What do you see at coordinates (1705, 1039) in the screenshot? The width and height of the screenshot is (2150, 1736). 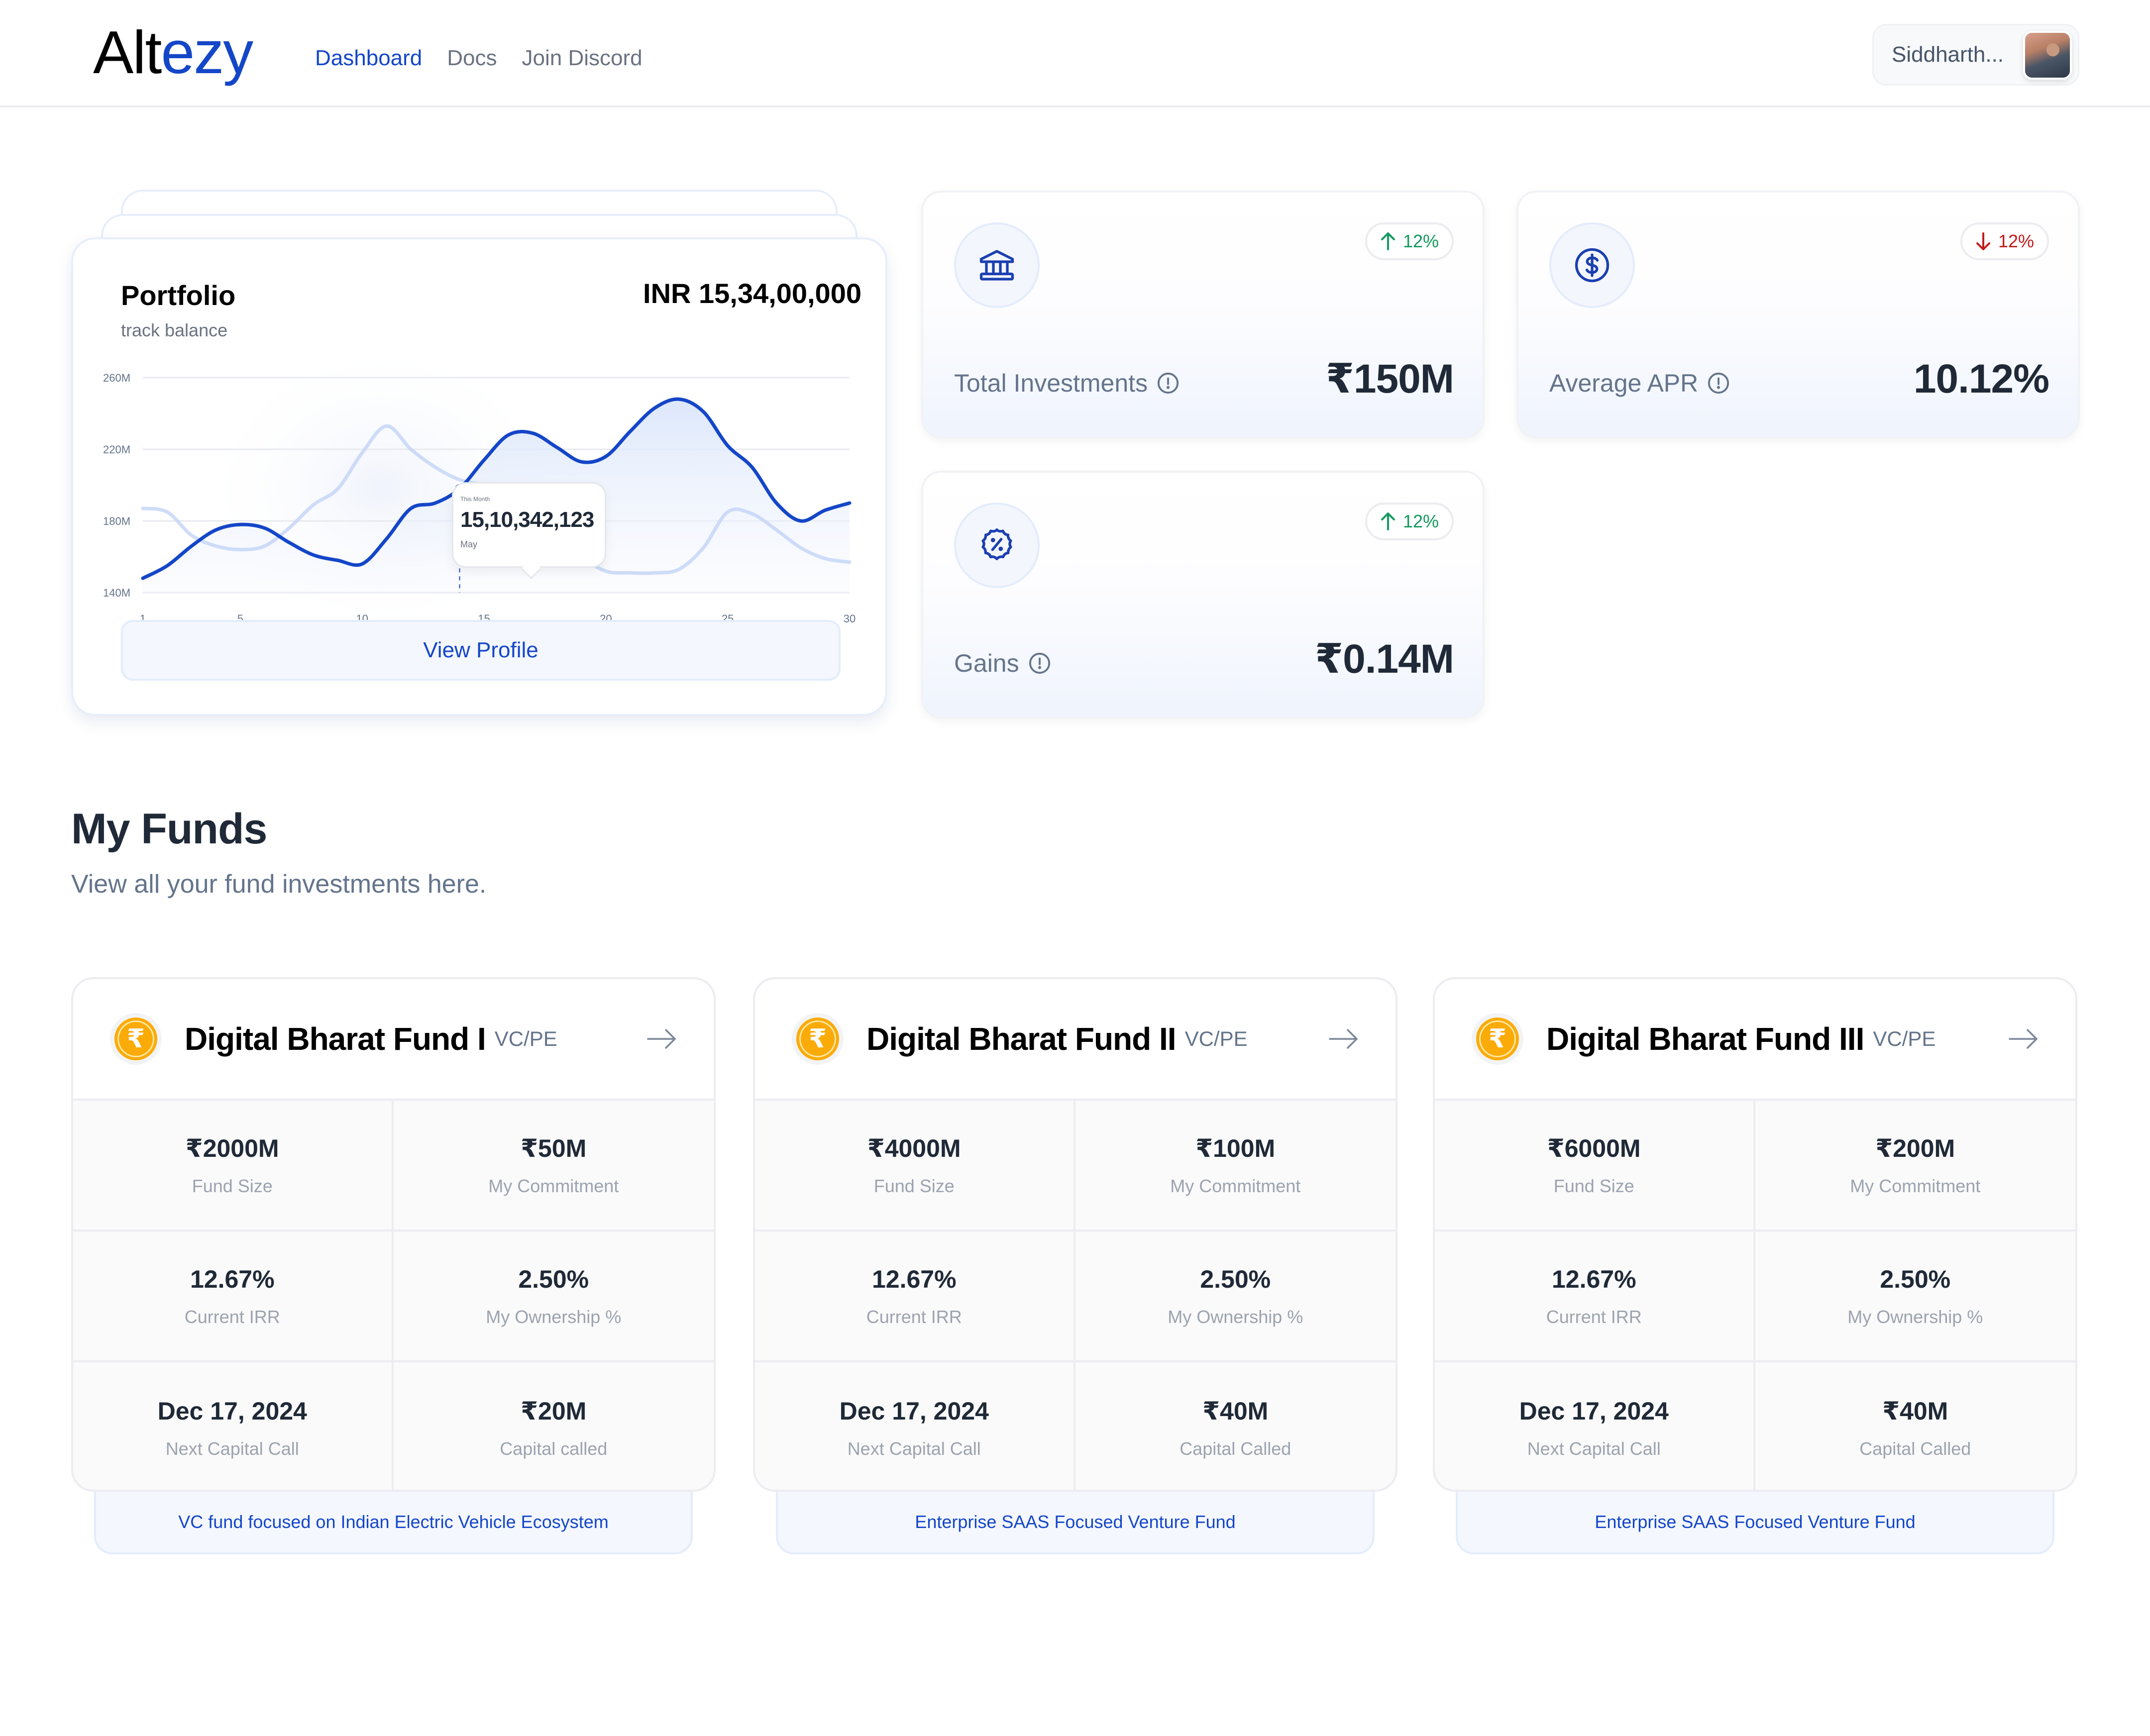 I see `fund-name: Digital Bharat Fund III` at bounding box center [1705, 1039].